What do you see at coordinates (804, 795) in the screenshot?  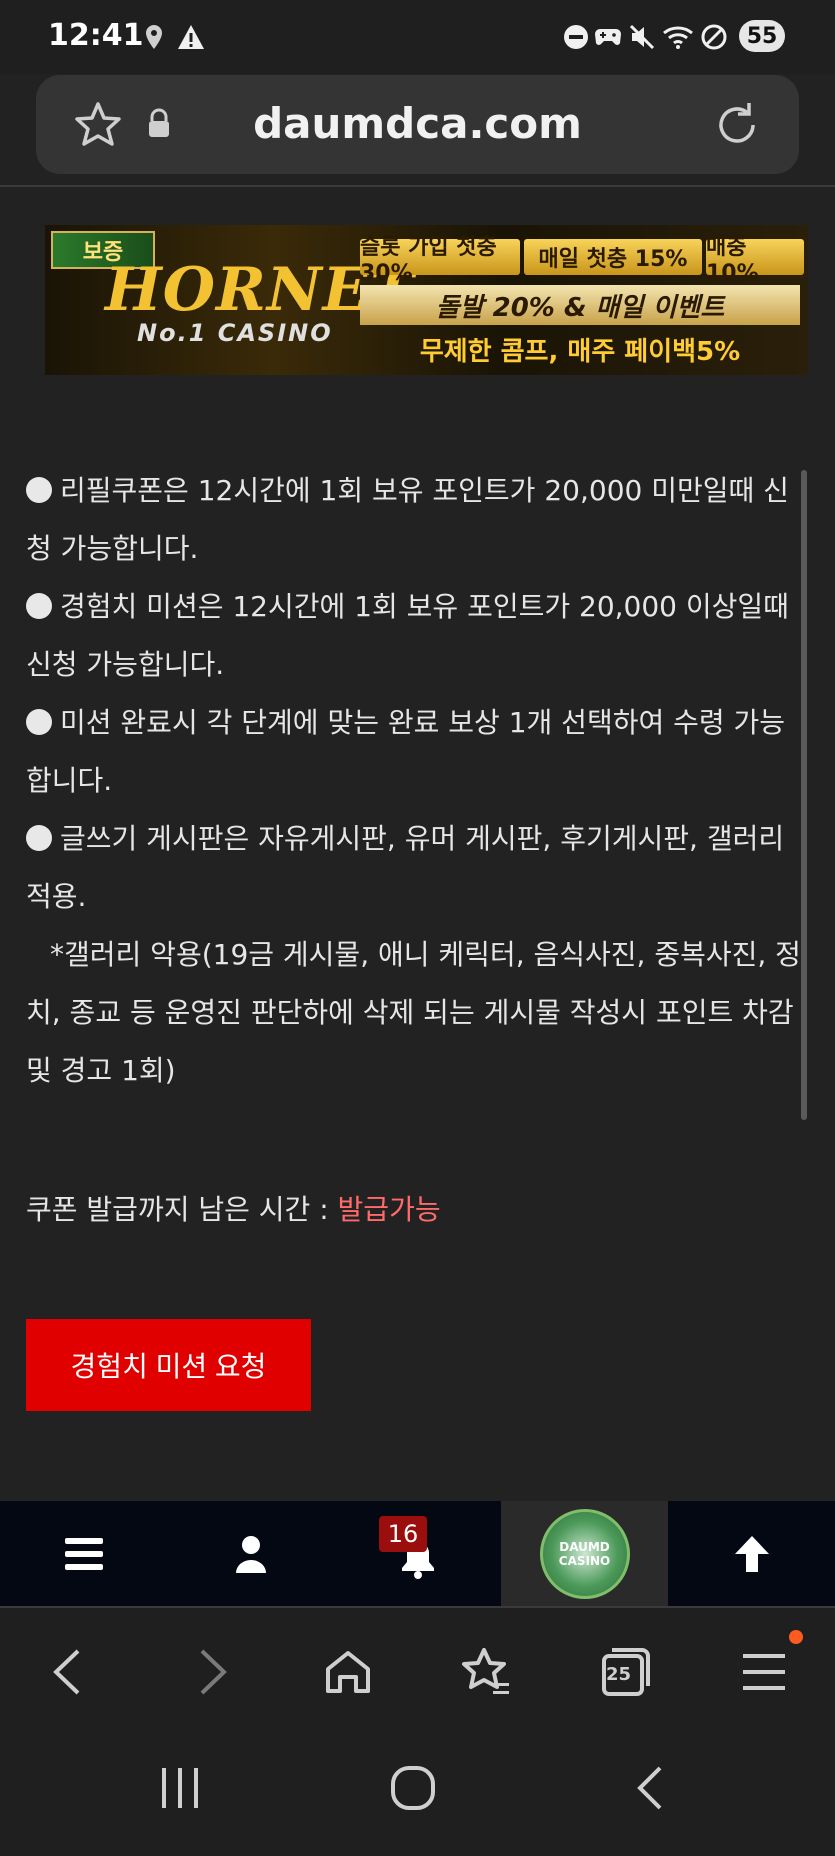 I see `scrollbar` at bounding box center [804, 795].